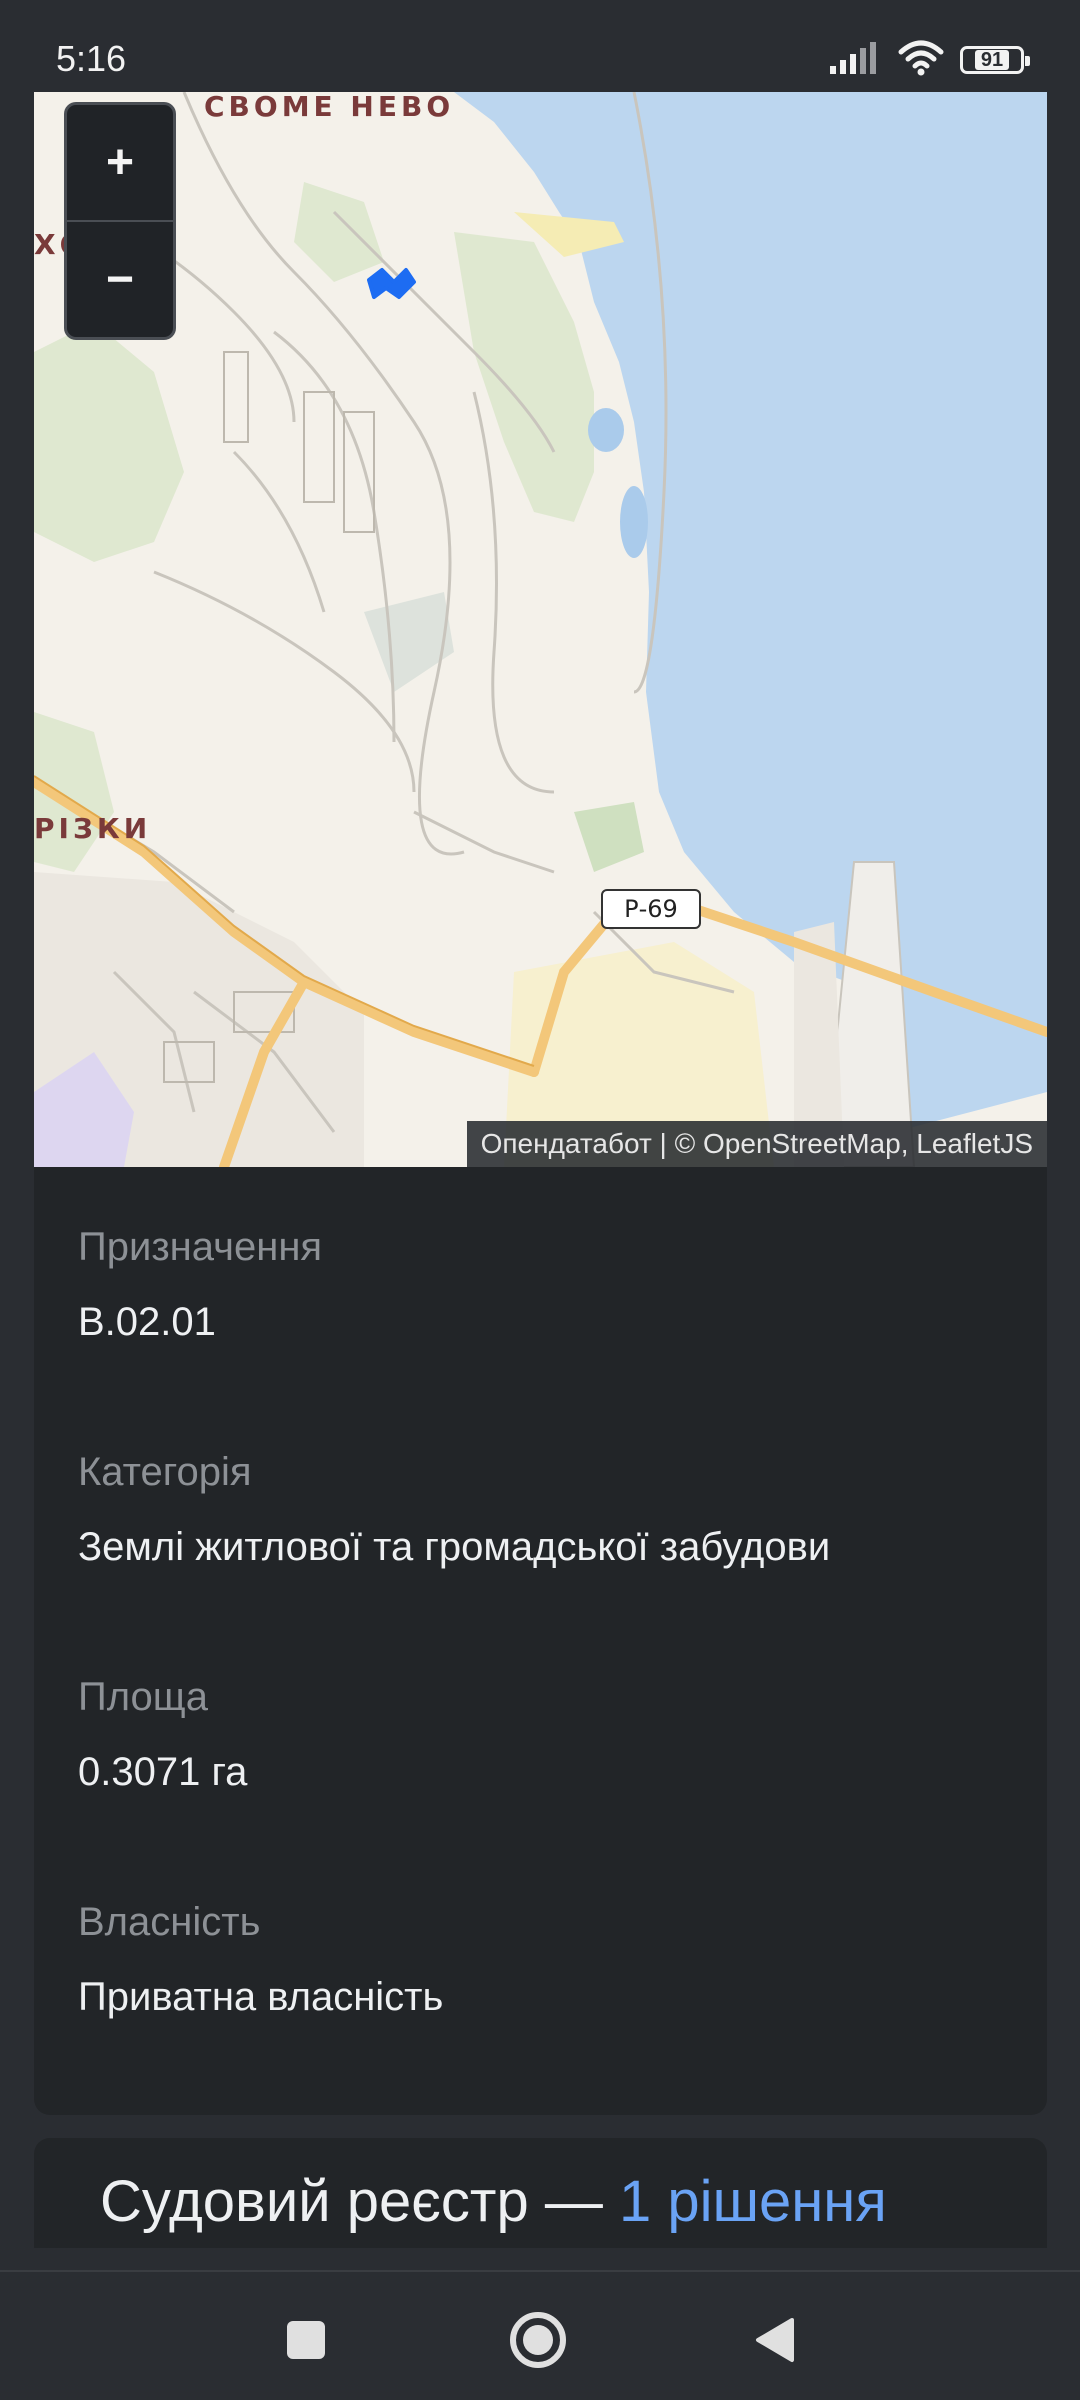 This screenshot has width=1080, height=2400. I want to click on zoom-in-button: +, so click(120, 162).